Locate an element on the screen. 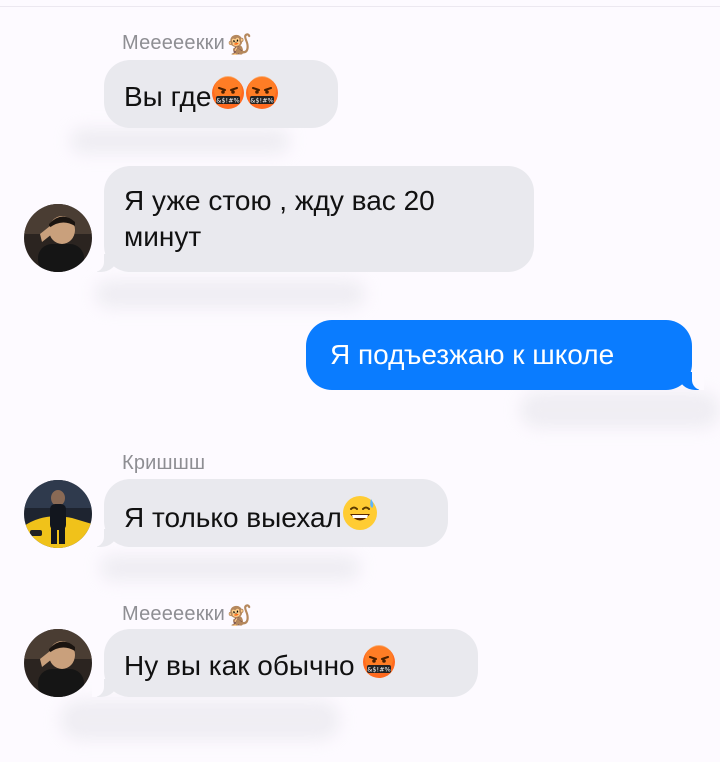 The width and height of the screenshot is (720, 762). message-bubble: Я уже стою , жду вас 20 минут is located at coordinates (313, 219).